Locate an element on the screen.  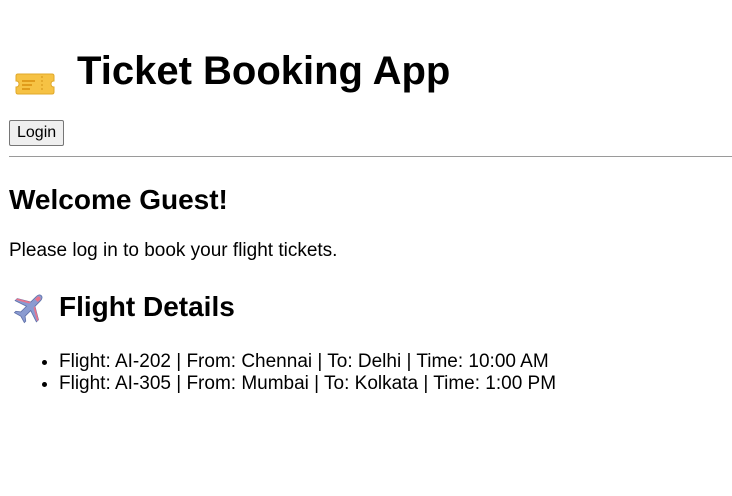
airplane-icon is located at coordinates (30, 307).